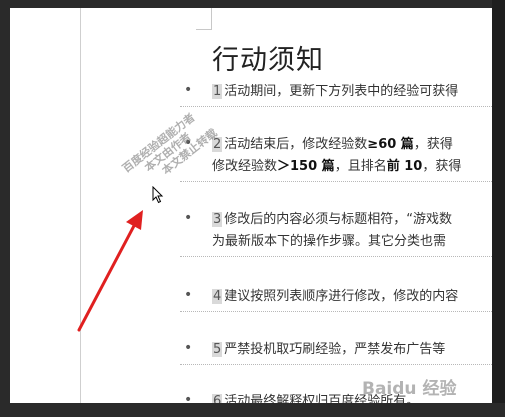 This screenshot has height=417, width=505. I want to click on emphasis-text: 前 10, so click(404, 166).